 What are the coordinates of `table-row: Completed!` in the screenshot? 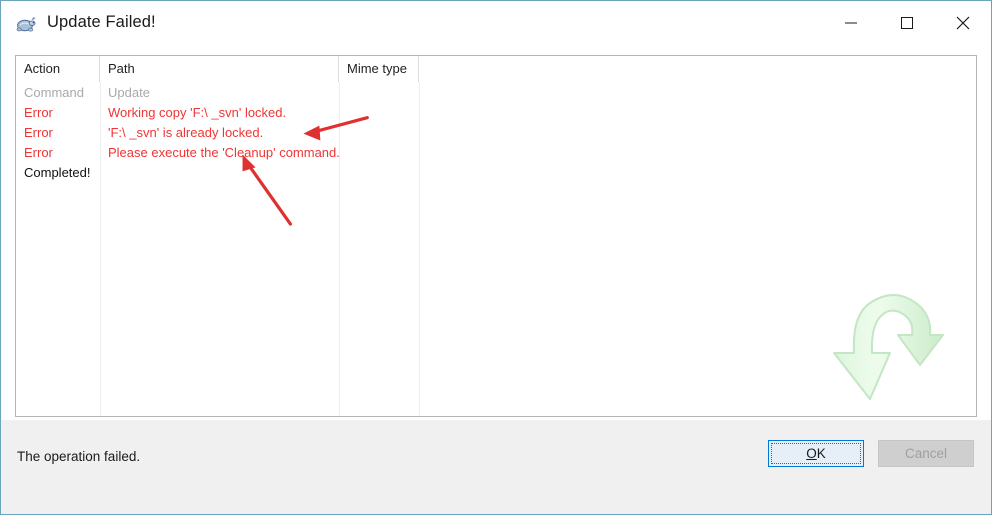 It's located at (496, 172).